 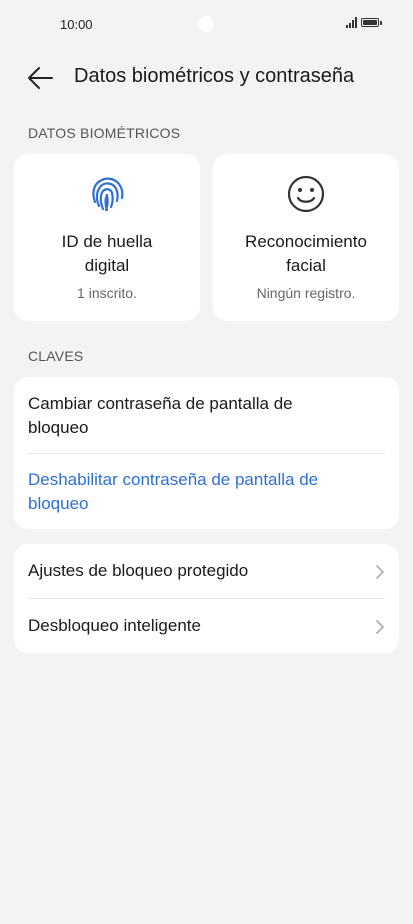 I want to click on protected-lock-settings-label: Ajustes de bloqueo protegido, so click(x=138, y=570).